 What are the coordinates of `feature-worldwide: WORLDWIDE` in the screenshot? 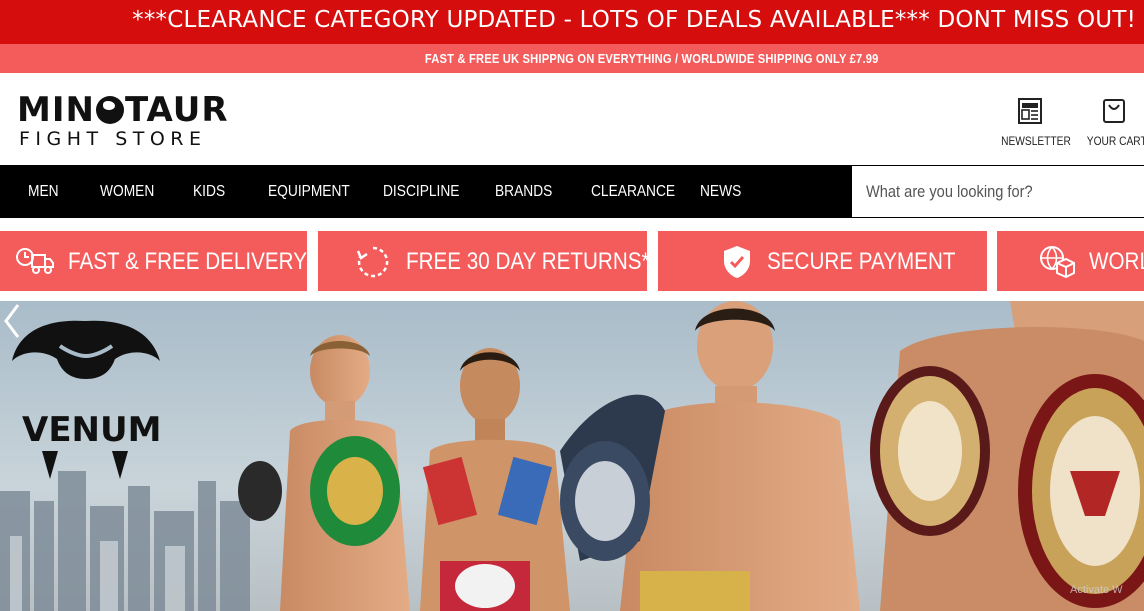 It's located at (1070, 261).